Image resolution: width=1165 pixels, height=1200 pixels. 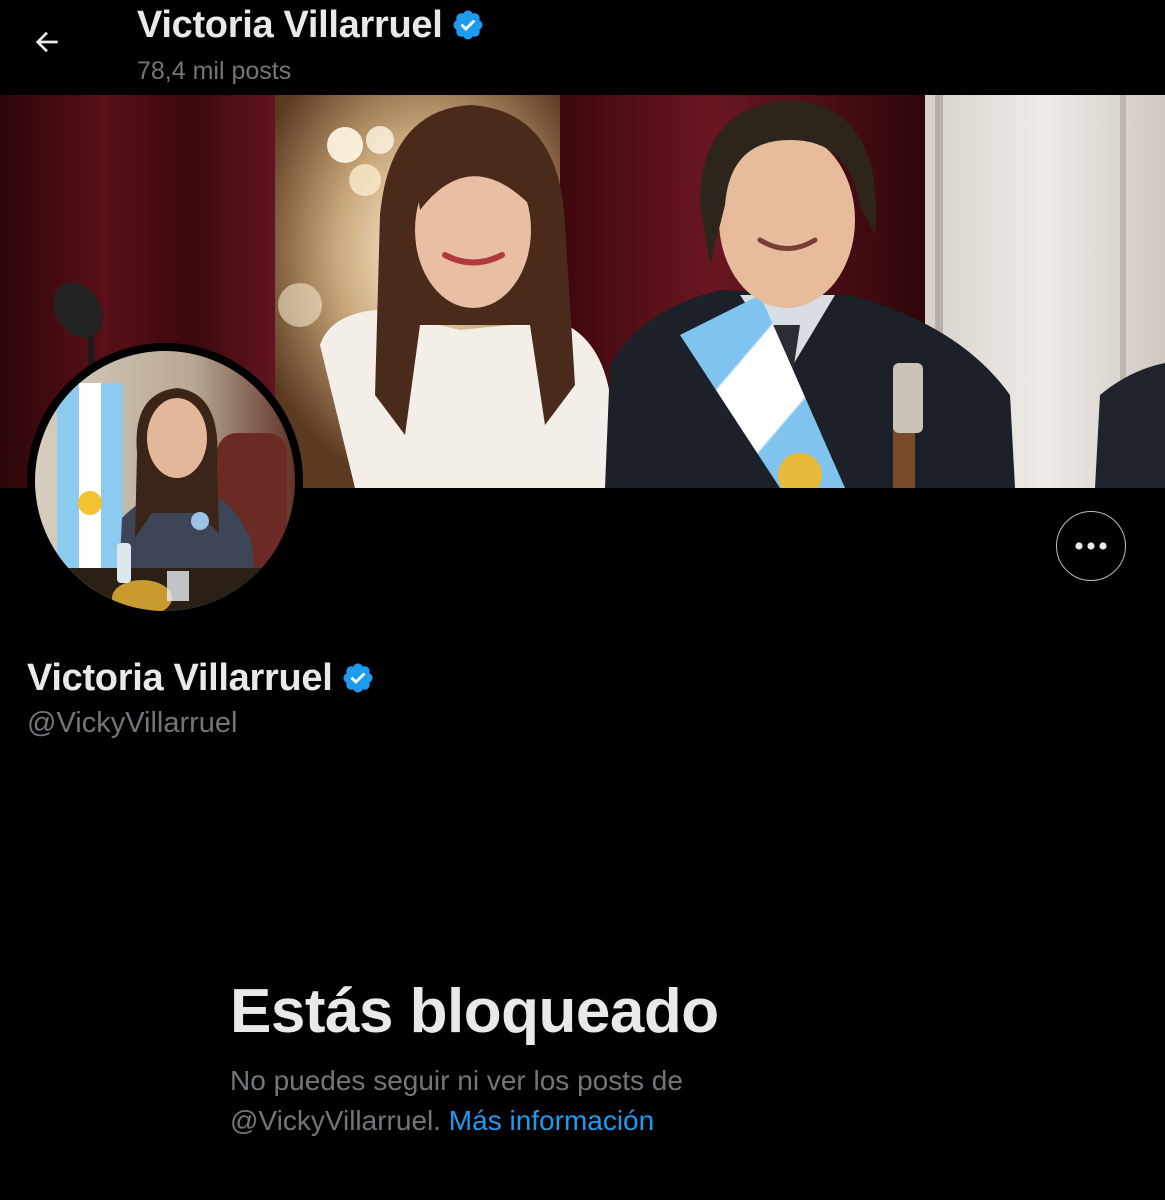 What do you see at coordinates (456, 1080) in the screenshot?
I see `blocked-message-text: No puedes seguir ni ver los posts de` at bounding box center [456, 1080].